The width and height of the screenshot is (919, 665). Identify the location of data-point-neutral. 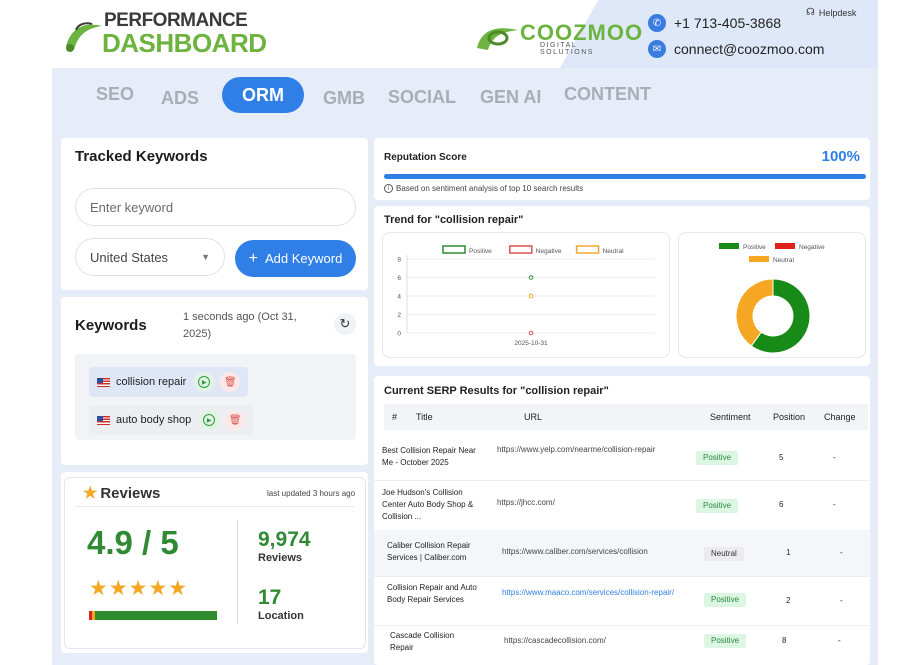
(531, 296).